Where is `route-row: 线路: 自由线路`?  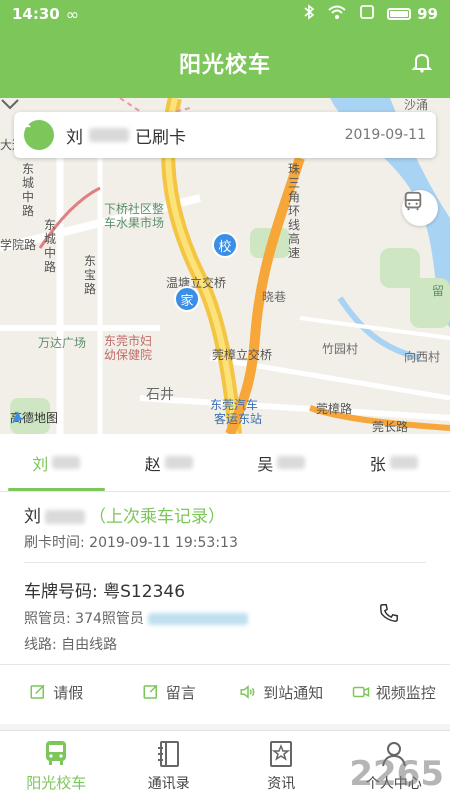 route-row: 线路: 自由线路 is located at coordinates (70, 644).